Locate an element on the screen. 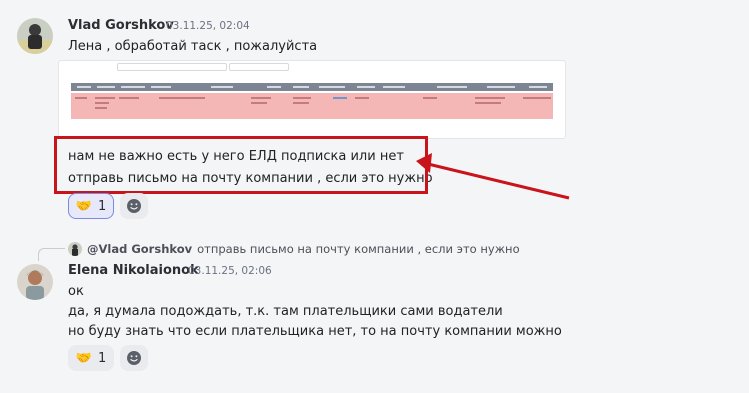 Image resolution: width=749 pixels, height=393 pixels. author-name: Elena Nikolaionok is located at coordinates (133, 270).